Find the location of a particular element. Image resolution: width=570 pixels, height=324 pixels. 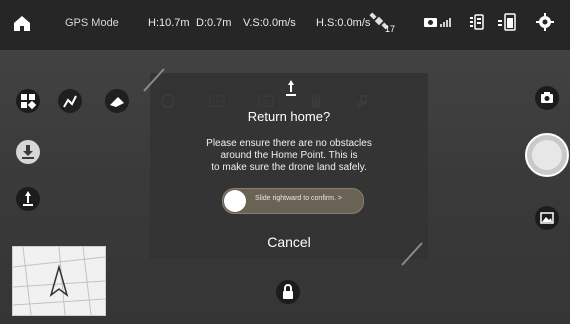

gallery-icon is located at coordinates (547, 218).